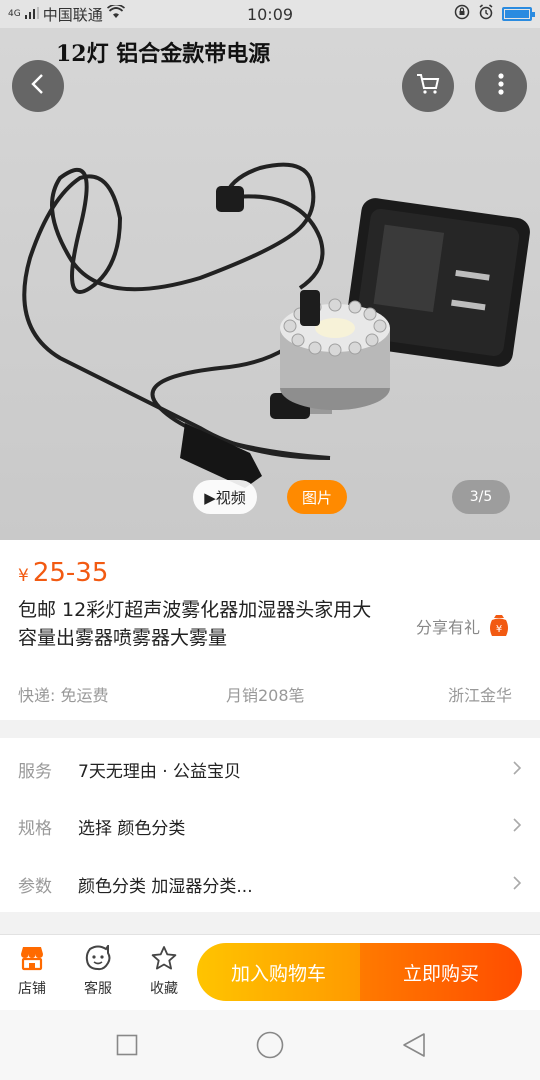  What do you see at coordinates (160, 771) in the screenshot?
I see `service-value: 7天无理由 · 公益宝贝` at bounding box center [160, 771].